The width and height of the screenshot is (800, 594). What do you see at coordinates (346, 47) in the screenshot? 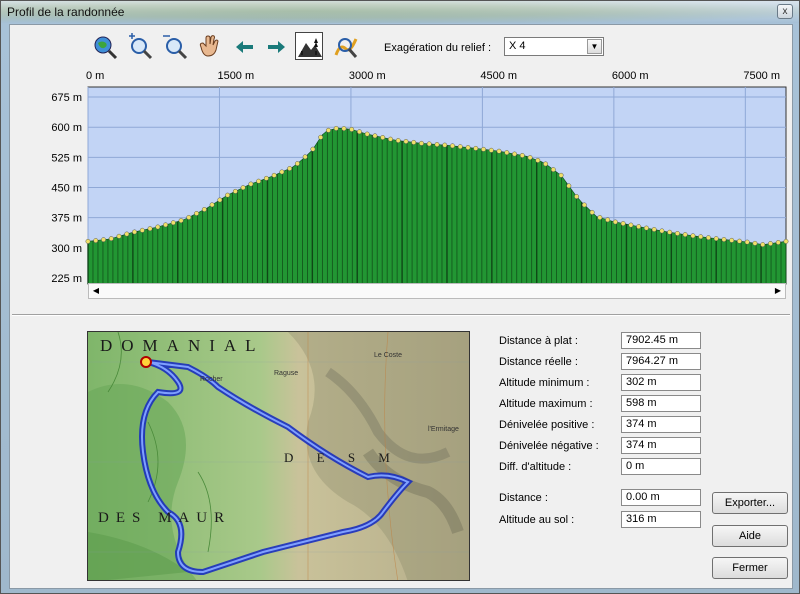
I see `trail-zoom-icon` at bounding box center [346, 47].